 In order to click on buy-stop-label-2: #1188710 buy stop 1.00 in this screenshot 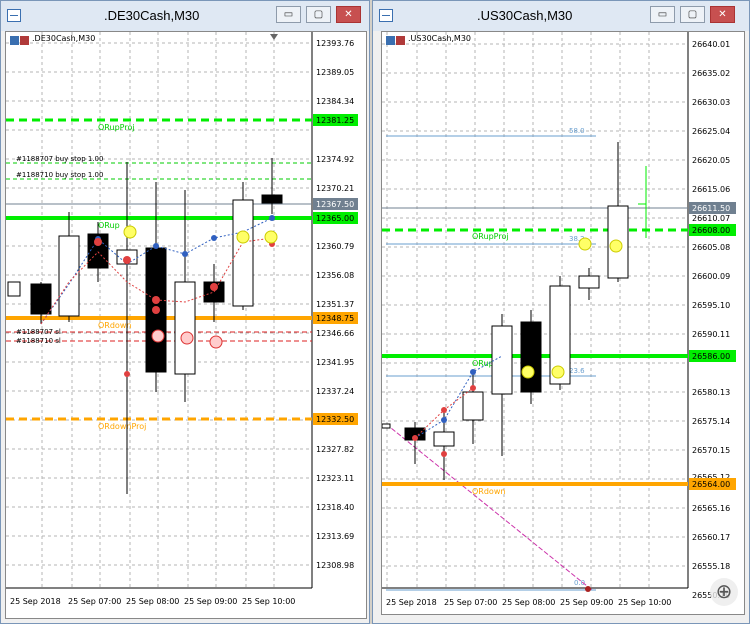, I will do `click(59, 175)`.